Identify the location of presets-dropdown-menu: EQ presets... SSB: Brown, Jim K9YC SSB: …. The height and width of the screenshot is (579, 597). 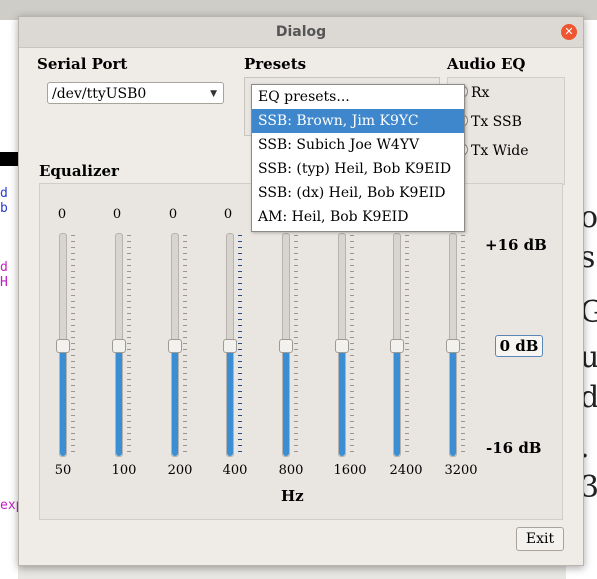
(358, 158).